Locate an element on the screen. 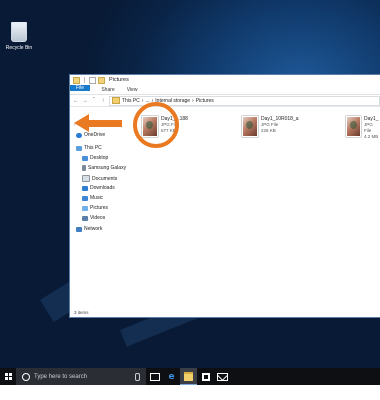 Image resolution: width=380 pixels, height=400 pixels. taskbar-search-box: Type here to search is located at coordinates (81, 376).